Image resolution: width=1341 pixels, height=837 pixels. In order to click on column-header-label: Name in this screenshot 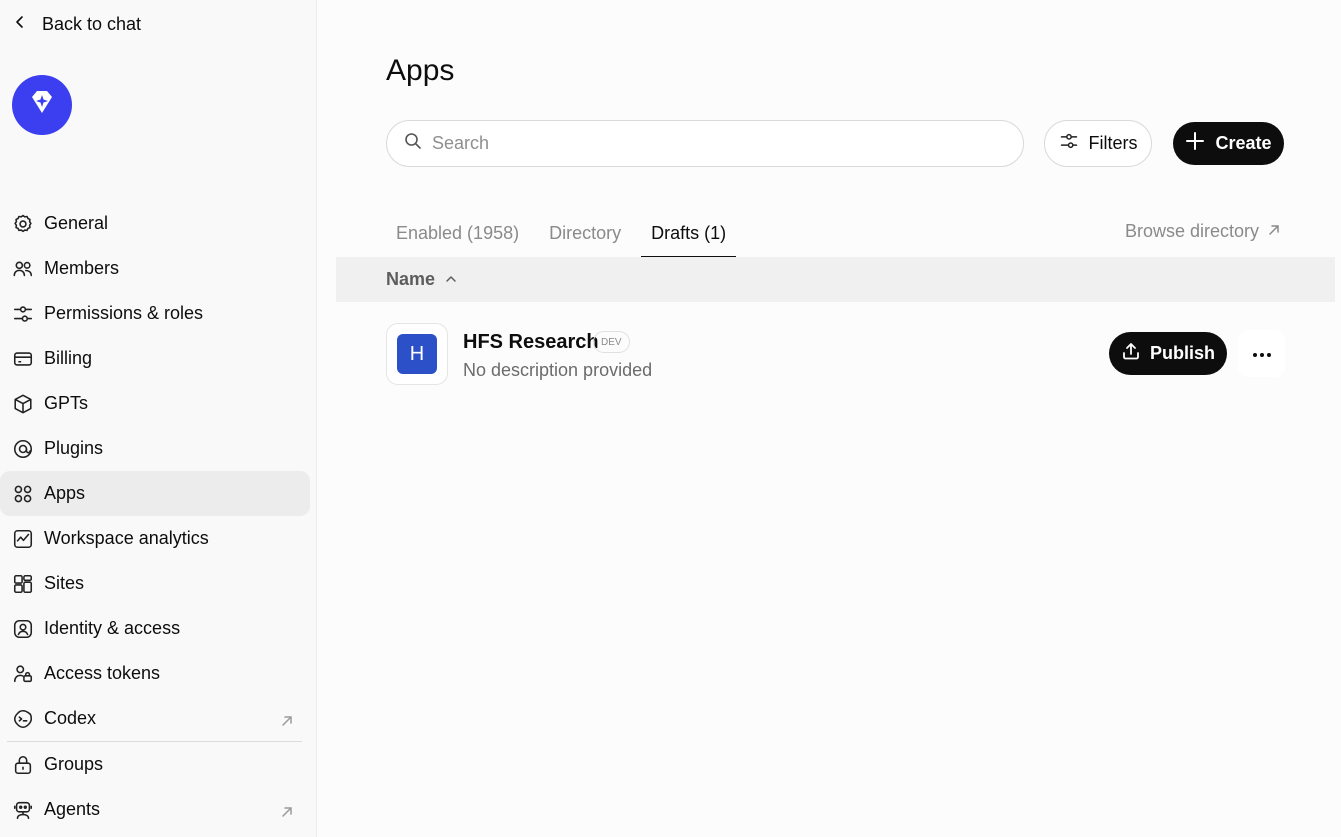, I will do `click(411, 279)`.